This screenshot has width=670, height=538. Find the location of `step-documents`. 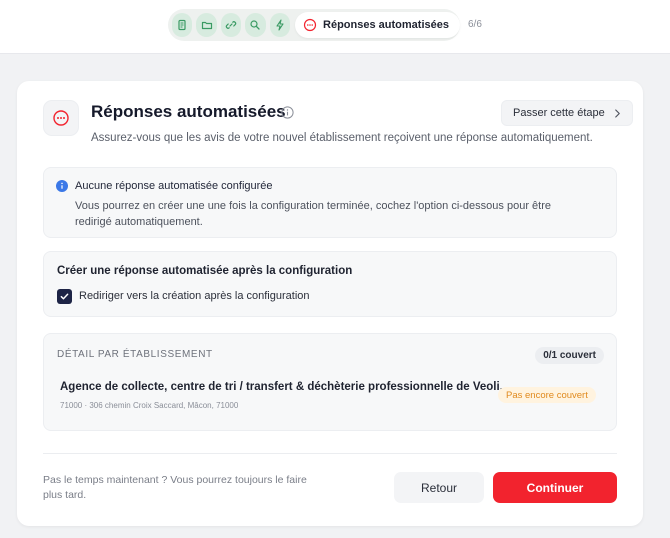

step-documents is located at coordinates (182, 25).